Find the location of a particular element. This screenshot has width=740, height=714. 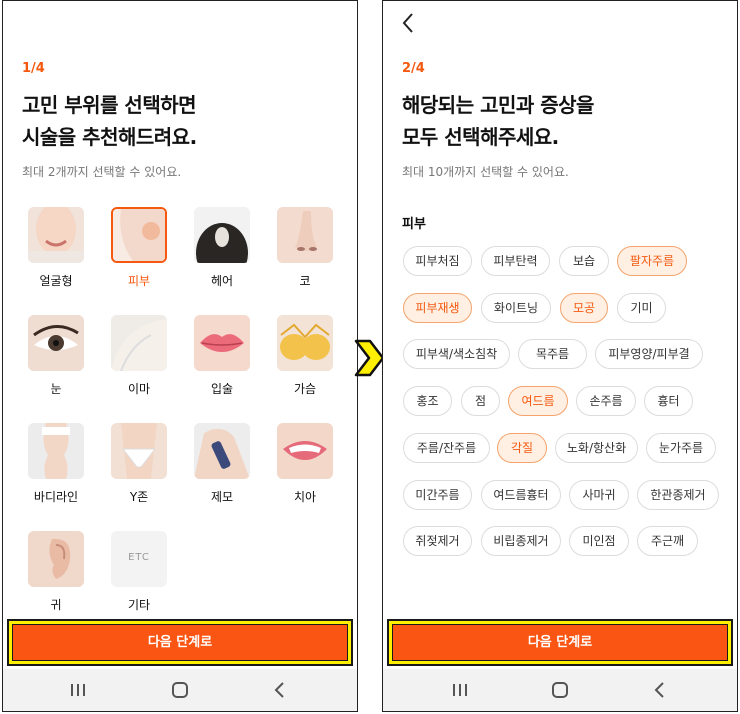

etc-image: ETC is located at coordinates (139, 559).